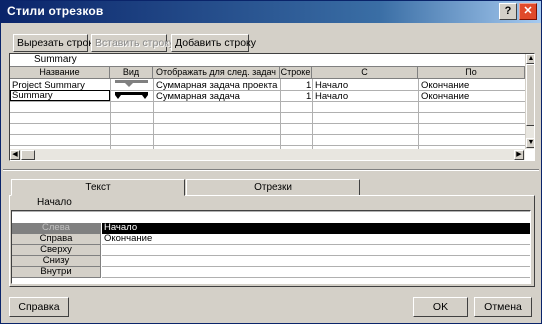 This screenshot has height=324, width=542. I want to click on cancel-button: Отмена, so click(503, 307).